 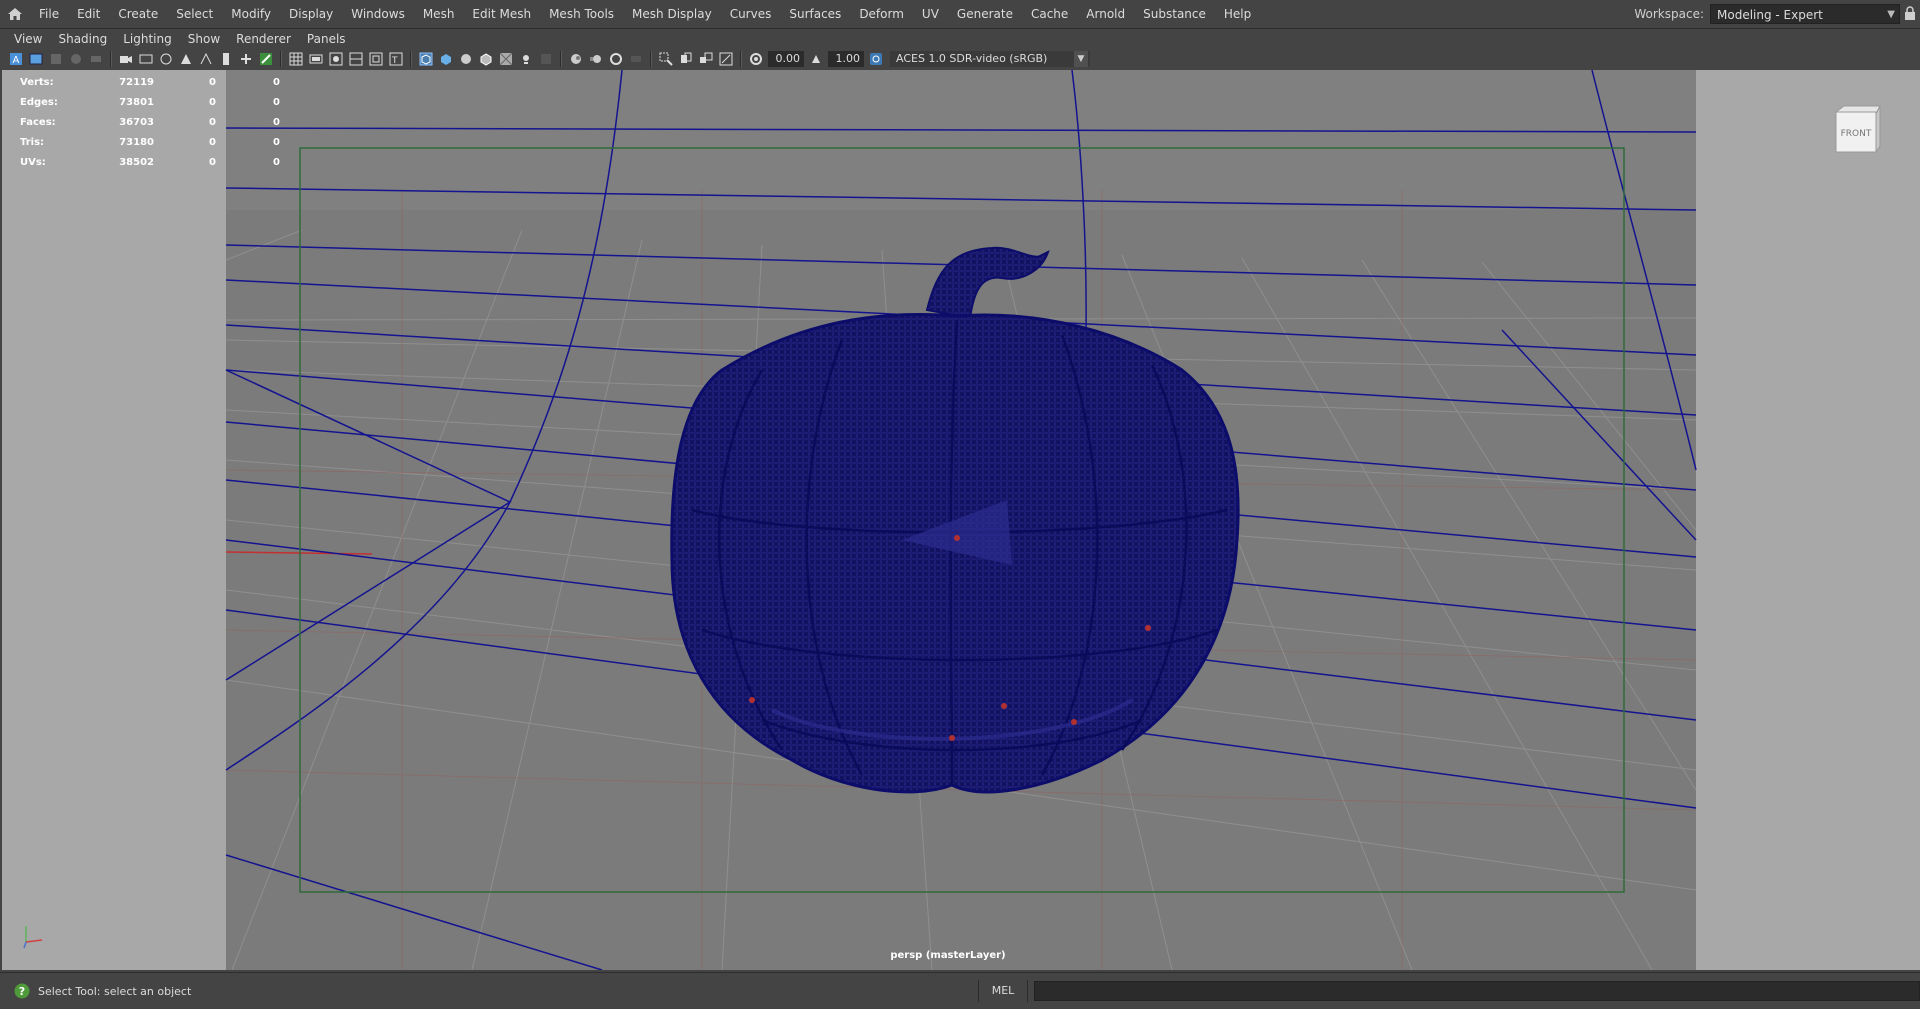 What do you see at coordinates (1669, 14) in the screenshot?
I see `workspace-label: Workspace:` at bounding box center [1669, 14].